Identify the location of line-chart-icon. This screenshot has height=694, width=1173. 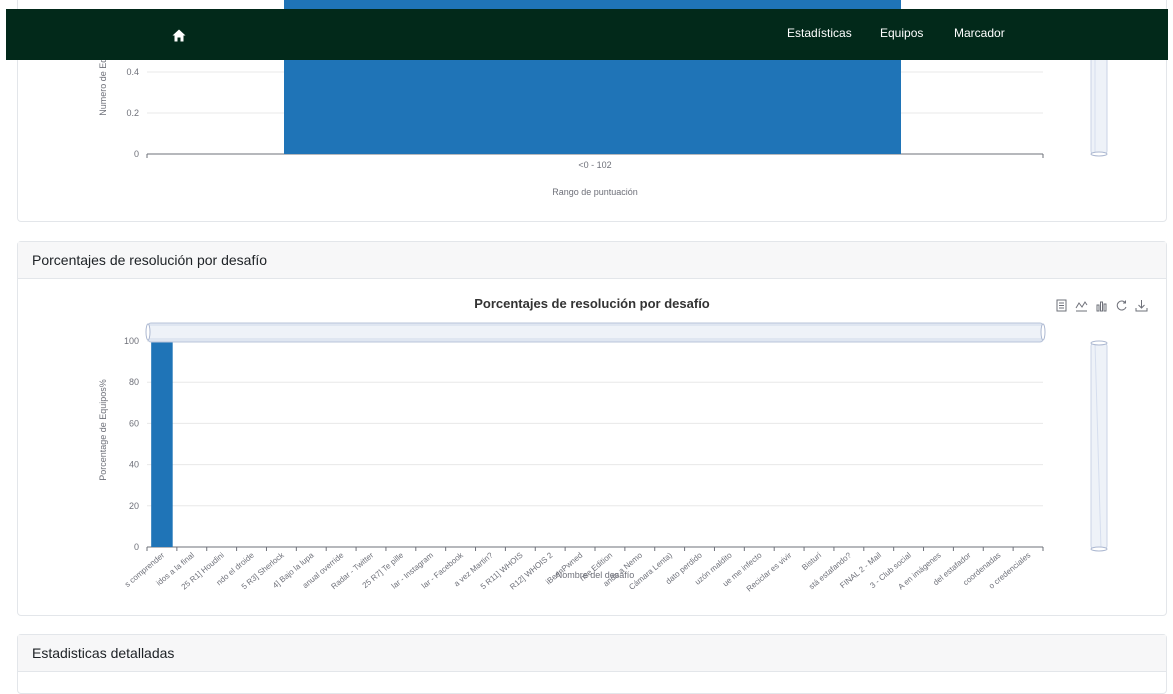
(1081, 305).